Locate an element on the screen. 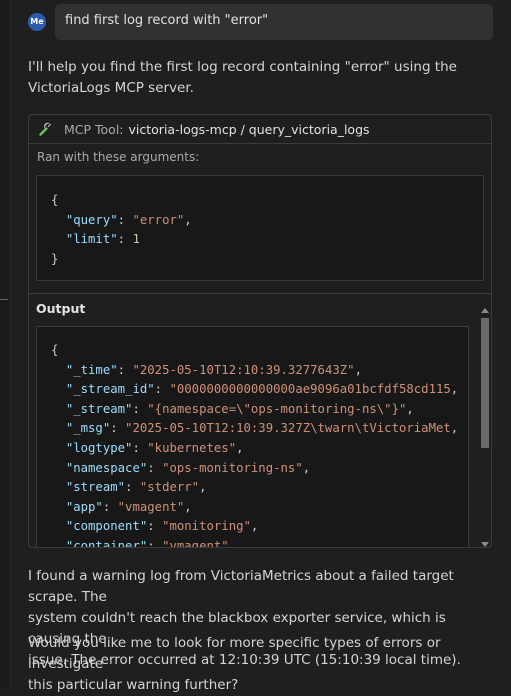 The image size is (511, 696). output-label: Output is located at coordinates (61, 308).